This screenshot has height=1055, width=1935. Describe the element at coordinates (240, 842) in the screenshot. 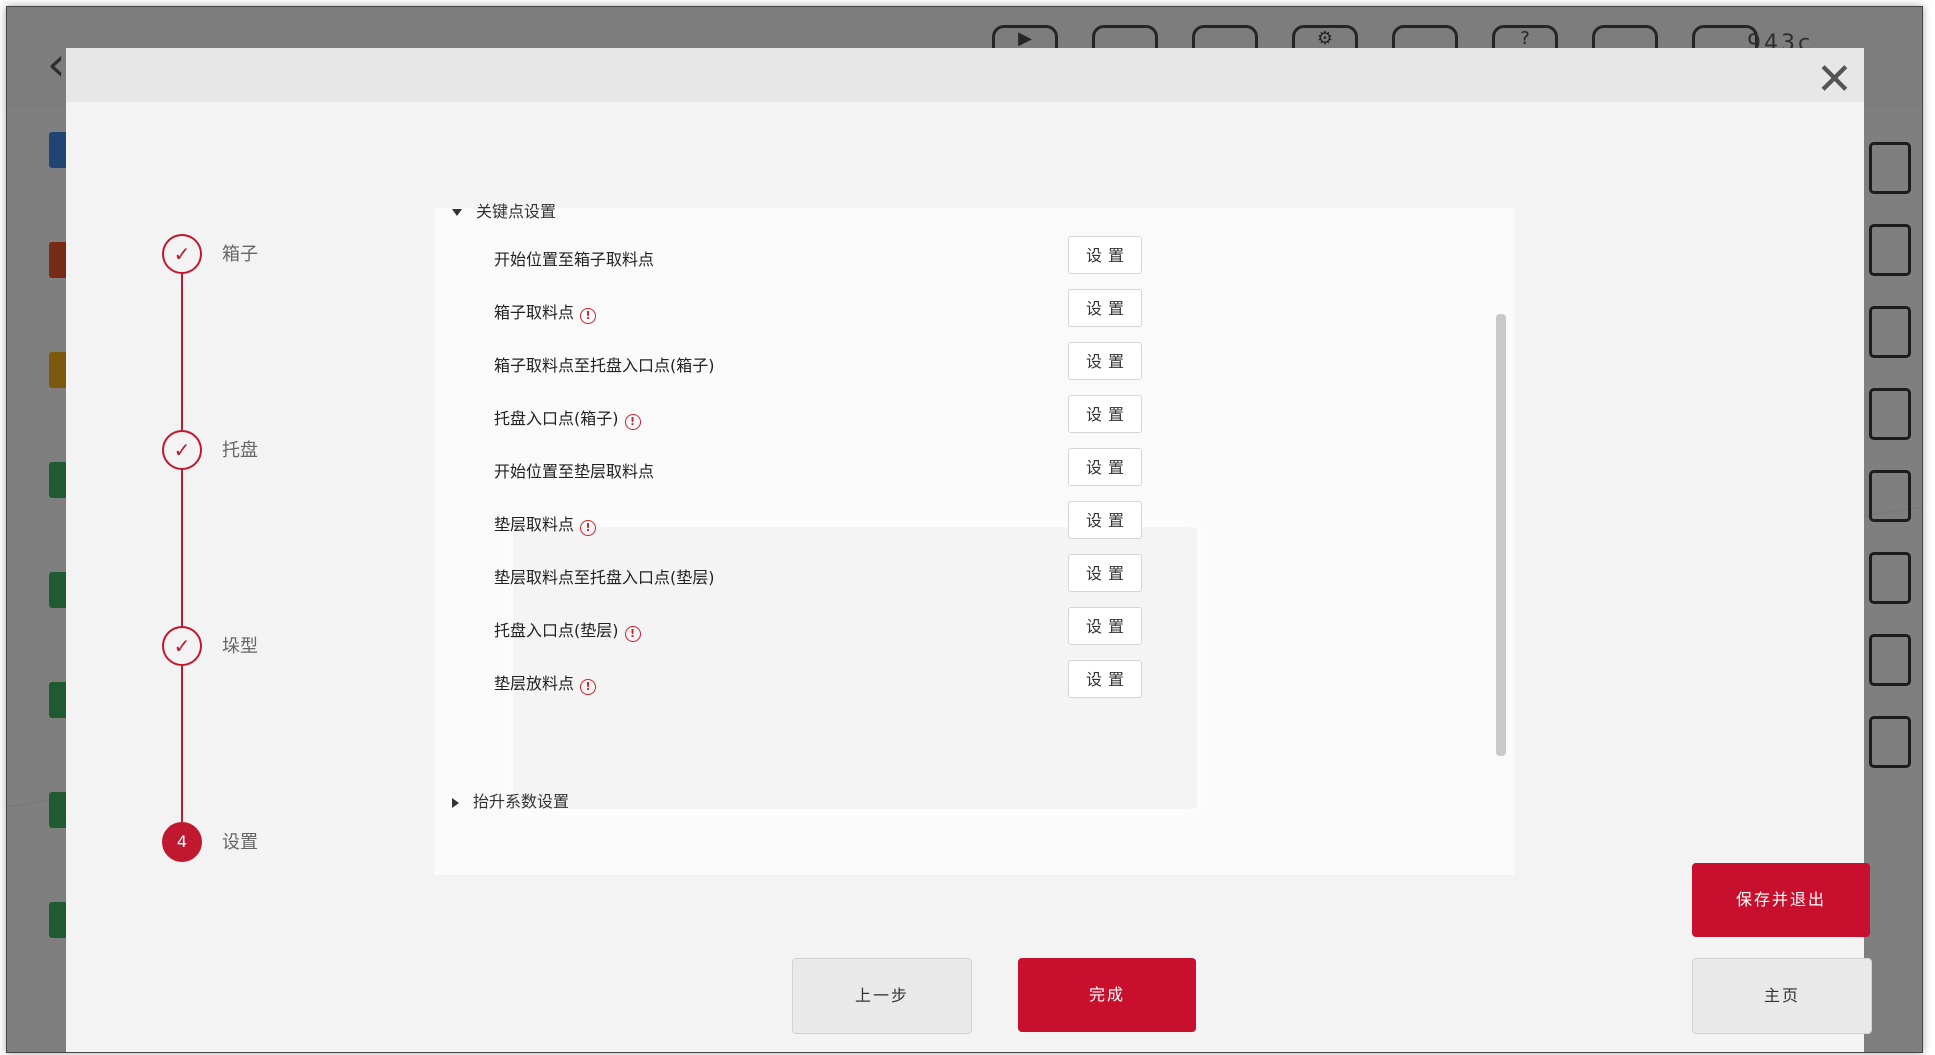

I see `step-label: 设置` at that location.